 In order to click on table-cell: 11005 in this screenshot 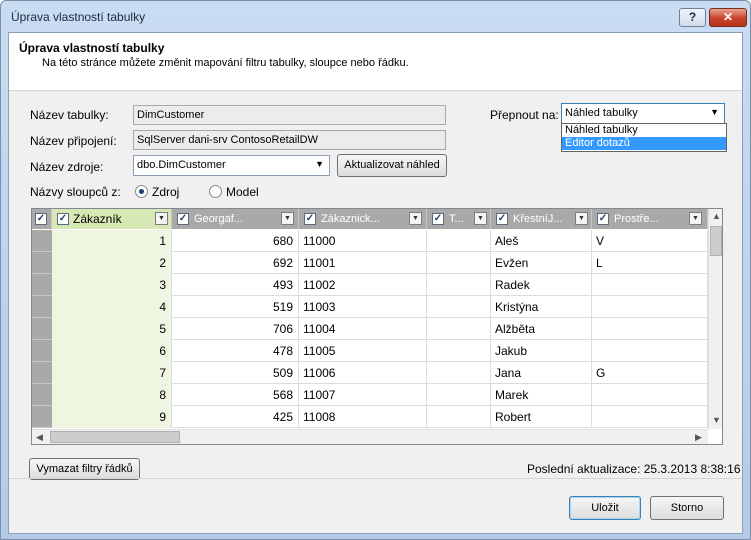, I will do `click(363, 351)`.